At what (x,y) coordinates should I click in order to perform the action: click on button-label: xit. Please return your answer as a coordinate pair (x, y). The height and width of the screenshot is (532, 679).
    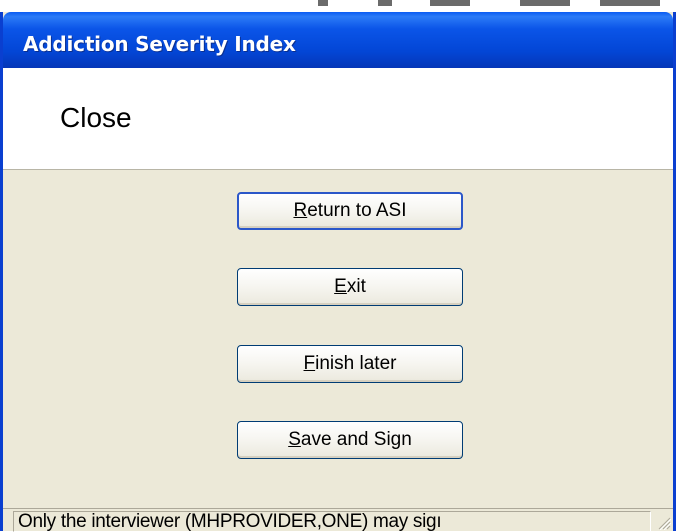
    Looking at the image, I should click on (356, 286).